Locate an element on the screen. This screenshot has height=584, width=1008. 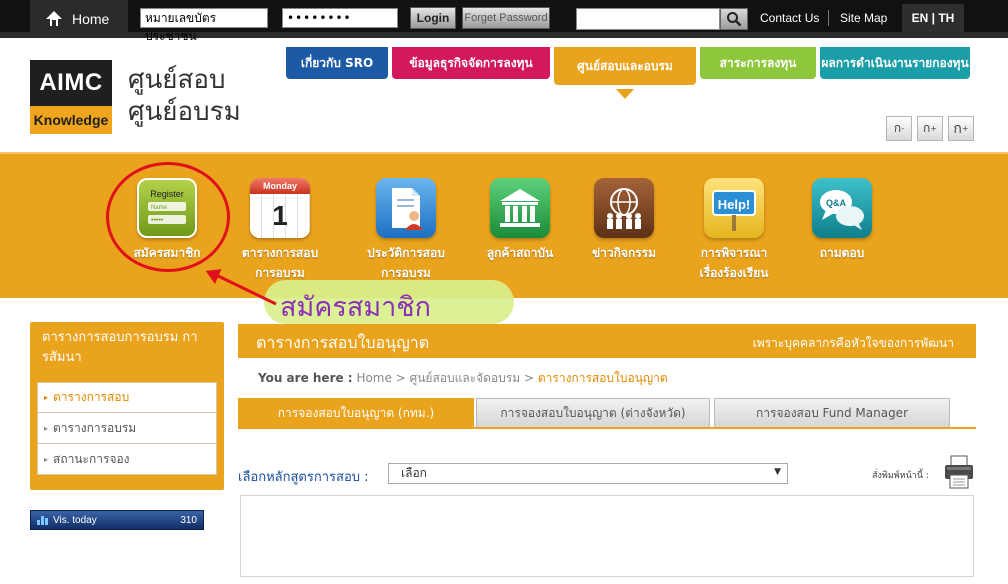
sidebar-item-training-schedule: ▸ ตารางการอบรม is located at coordinates (127, 428).